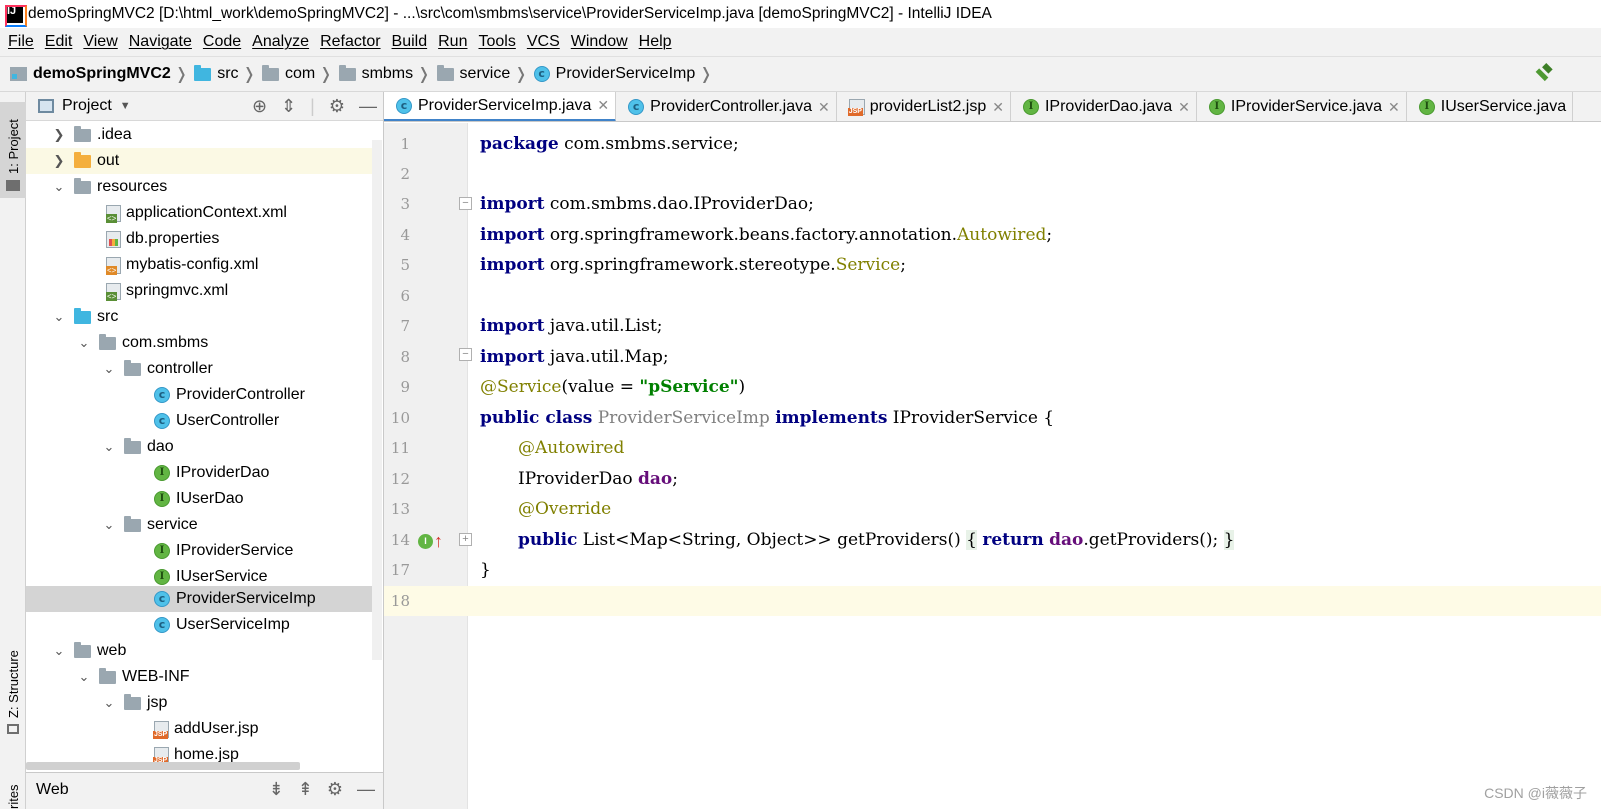 The width and height of the screenshot is (1601, 809). Describe the element at coordinates (204, 395) in the screenshot. I see `tree-item-providercontroller: c ProviderController` at that location.